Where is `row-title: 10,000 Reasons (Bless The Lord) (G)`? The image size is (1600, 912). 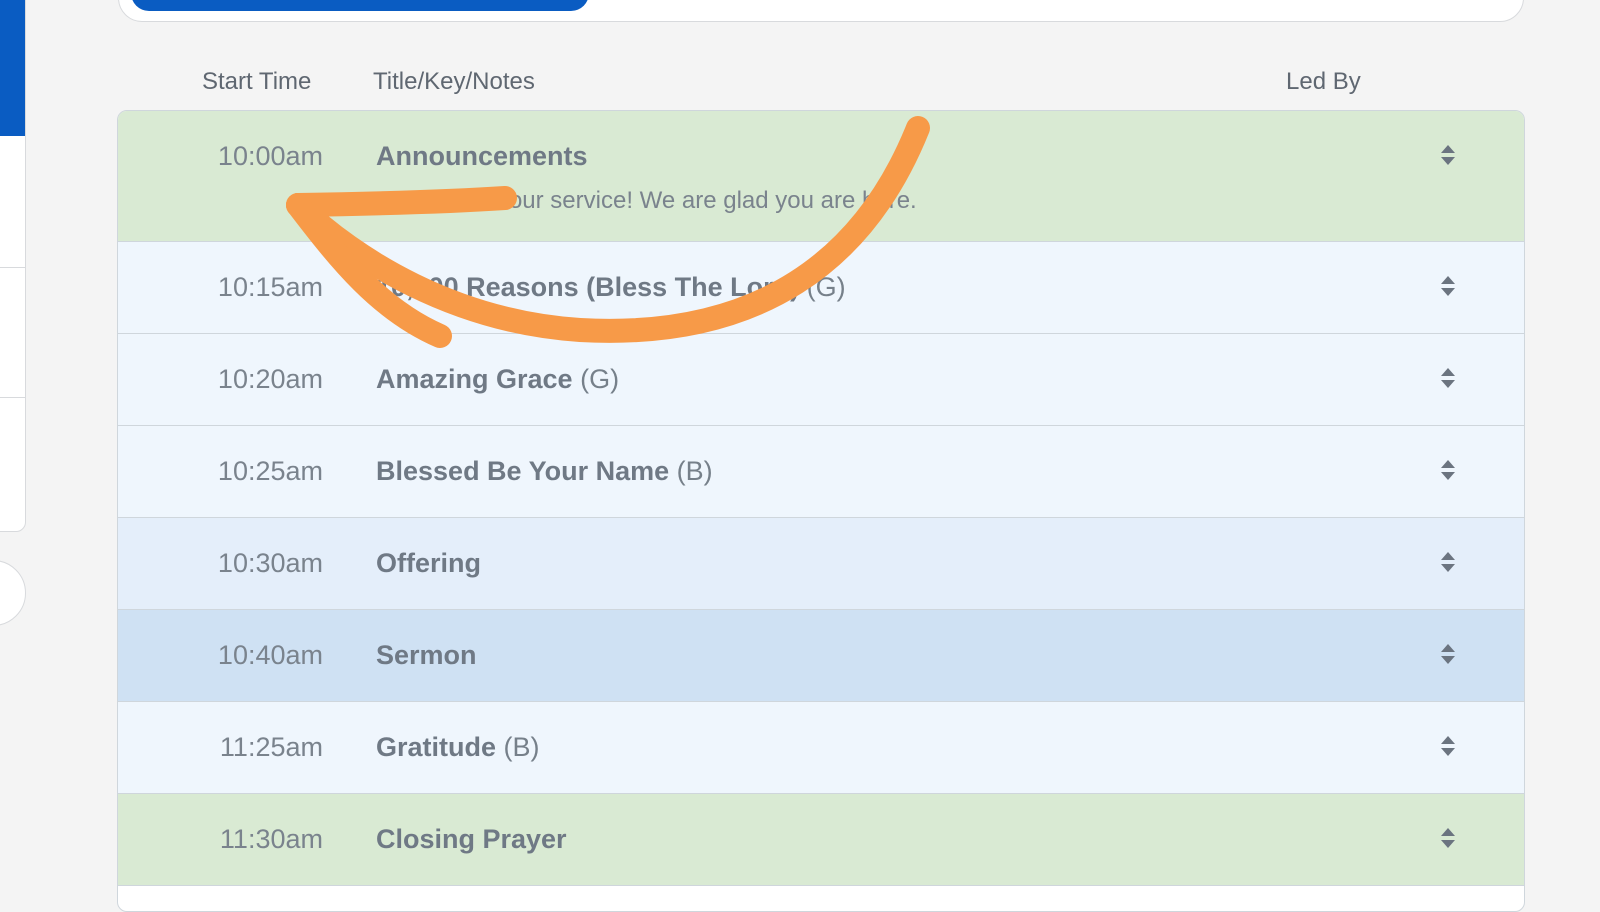 row-title: 10,000 Reasons (Bless The Lord) (G) is located at coordinates (611, 287).